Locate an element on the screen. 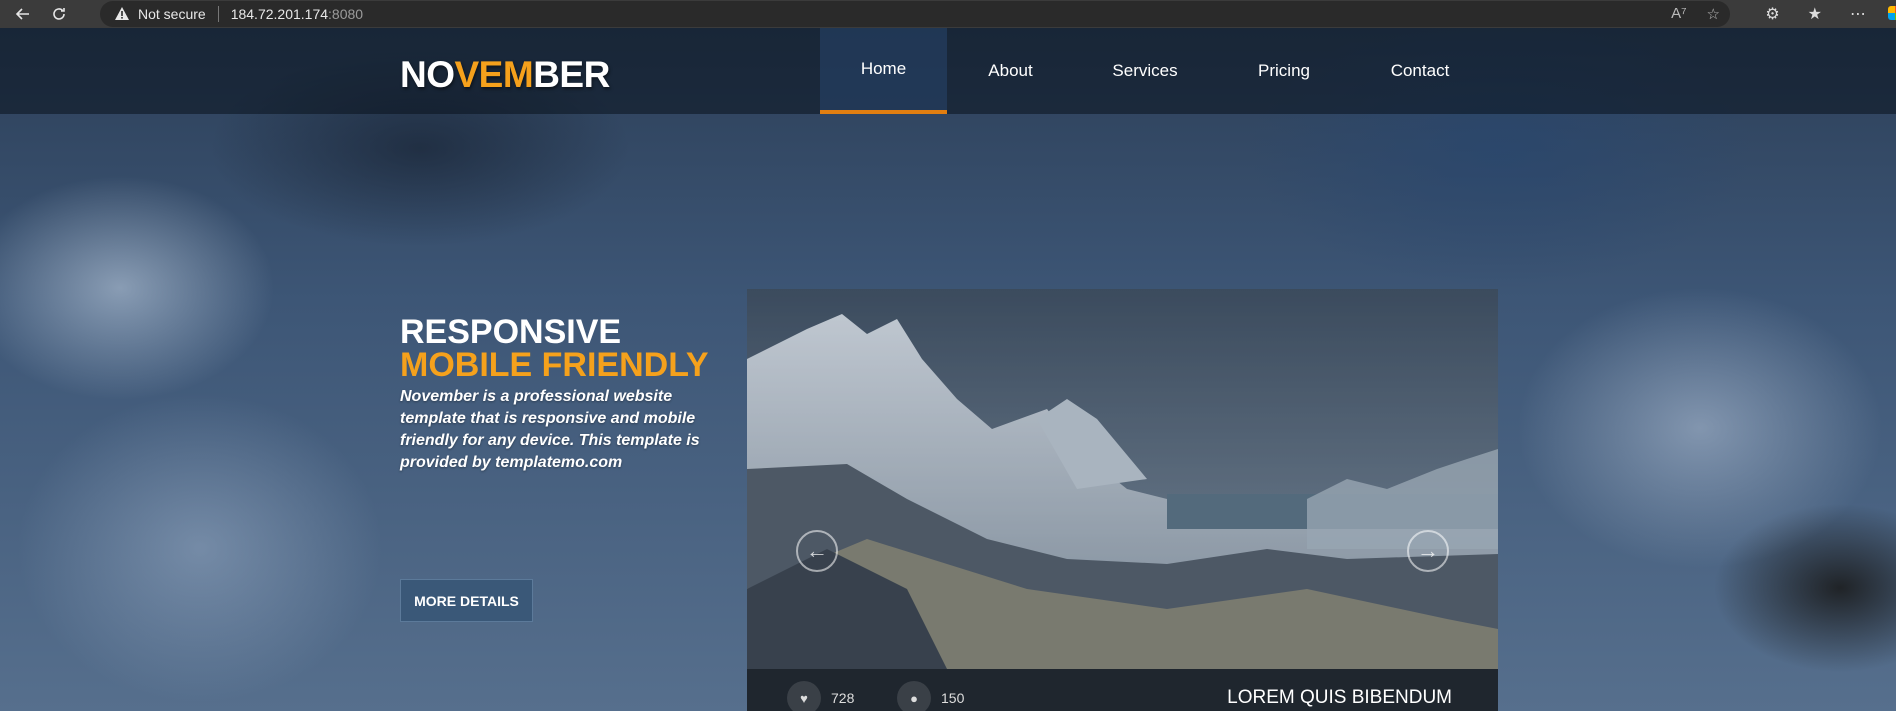 The height and width of the screenshot is (711, 1896). nav-about-label: About is located at coordinates (1010, 70).